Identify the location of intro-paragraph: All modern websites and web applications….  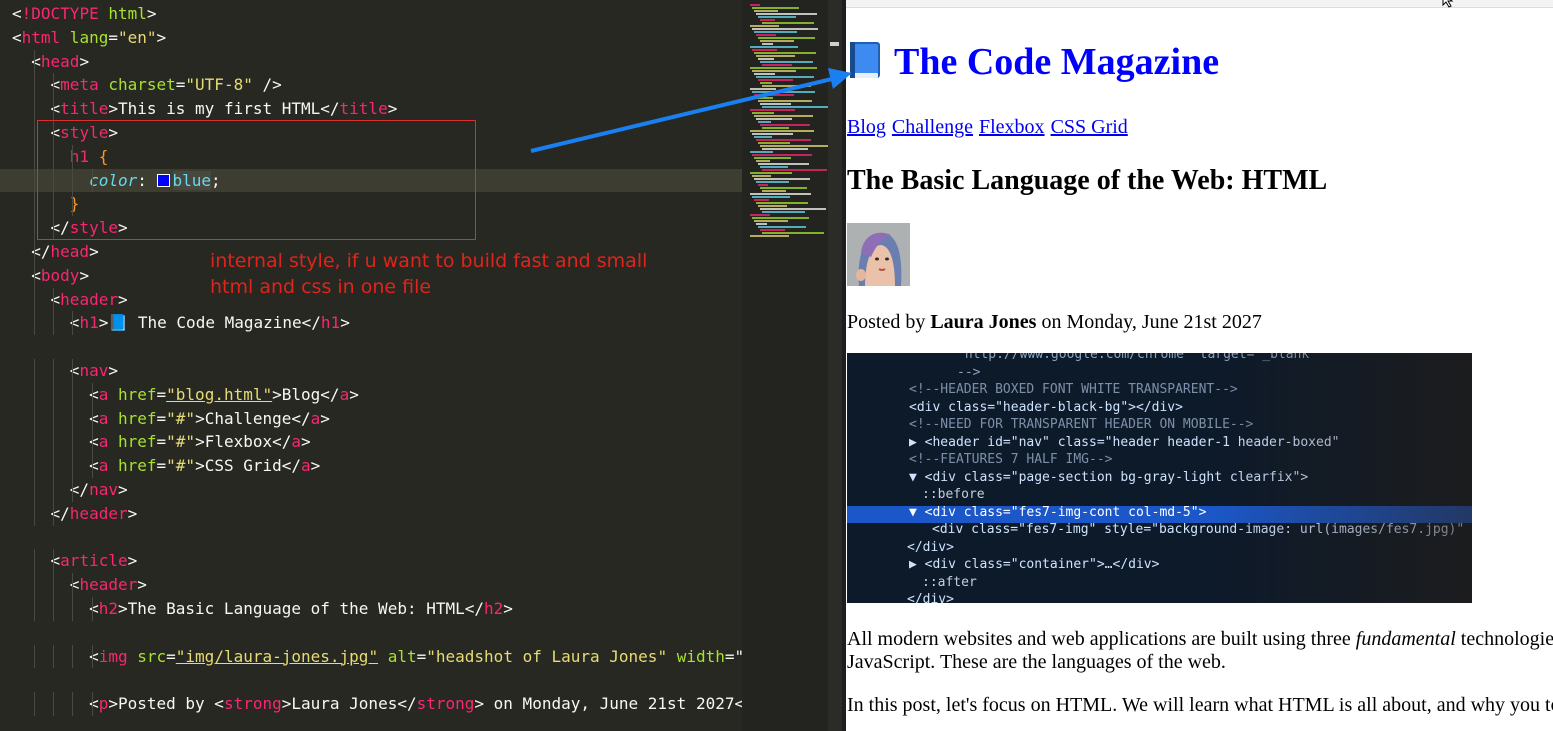
(1200, 651).